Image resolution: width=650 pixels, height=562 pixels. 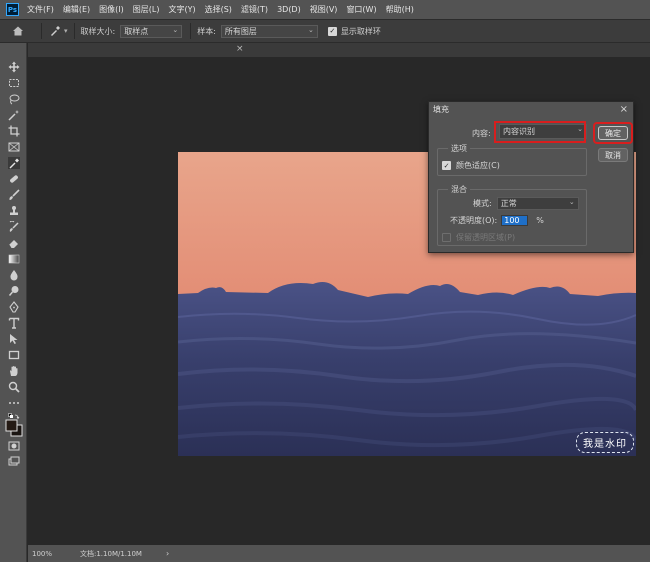 I want to click on foreground-background-color-icon, so click(x=14, y=428).